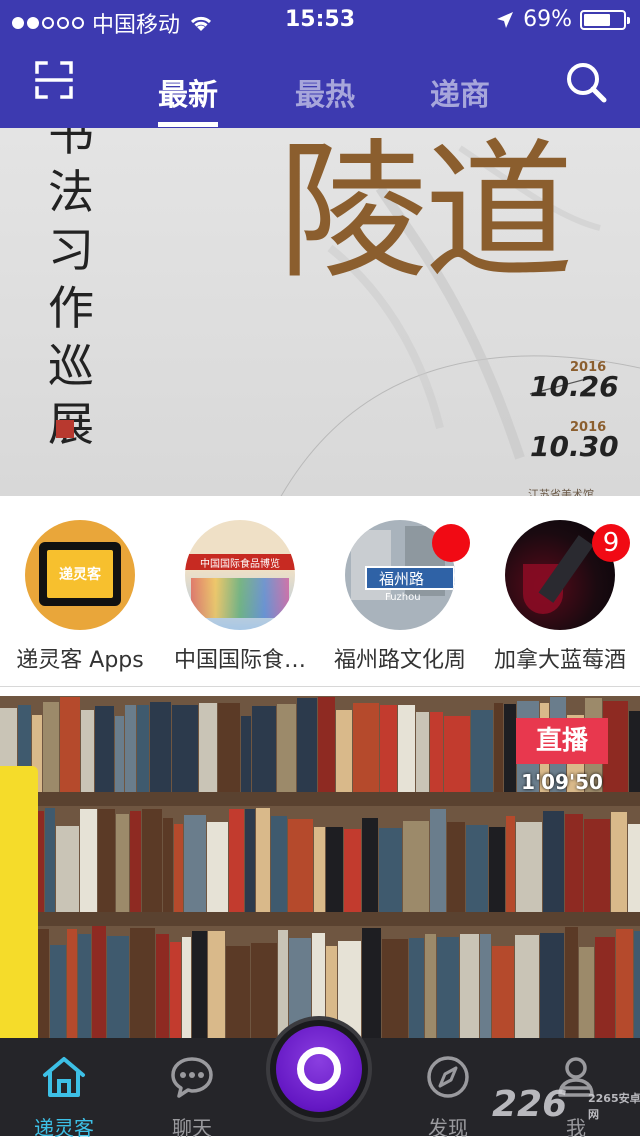 The image size is (640, 1141). What do you see at coordinates (448, 1077) in the screenshot?
I see `compass-icon` at bounding box center [448, 1077].